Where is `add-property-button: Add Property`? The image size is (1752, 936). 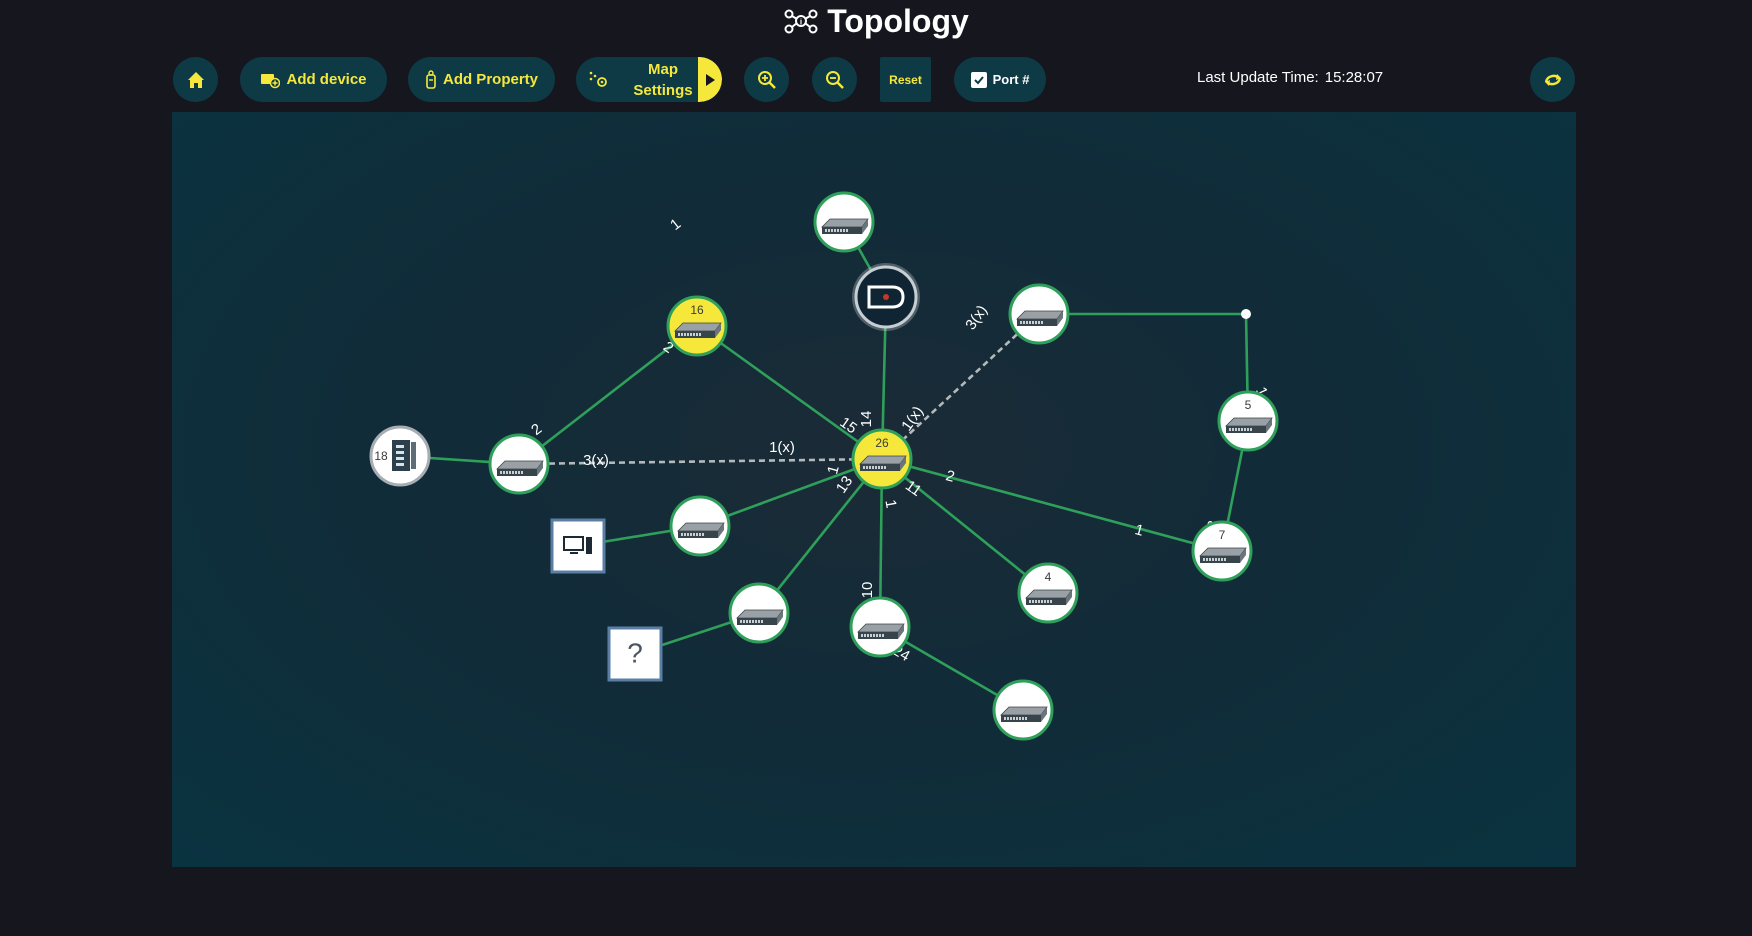
add-property-button: Add Property is located at coordinates (481, 79).